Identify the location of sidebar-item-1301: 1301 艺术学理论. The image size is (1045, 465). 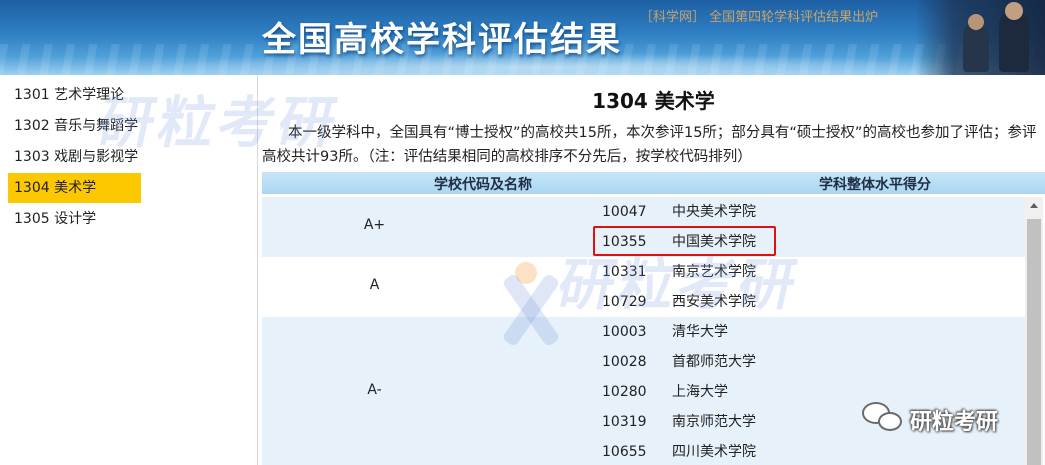
(74, 95).